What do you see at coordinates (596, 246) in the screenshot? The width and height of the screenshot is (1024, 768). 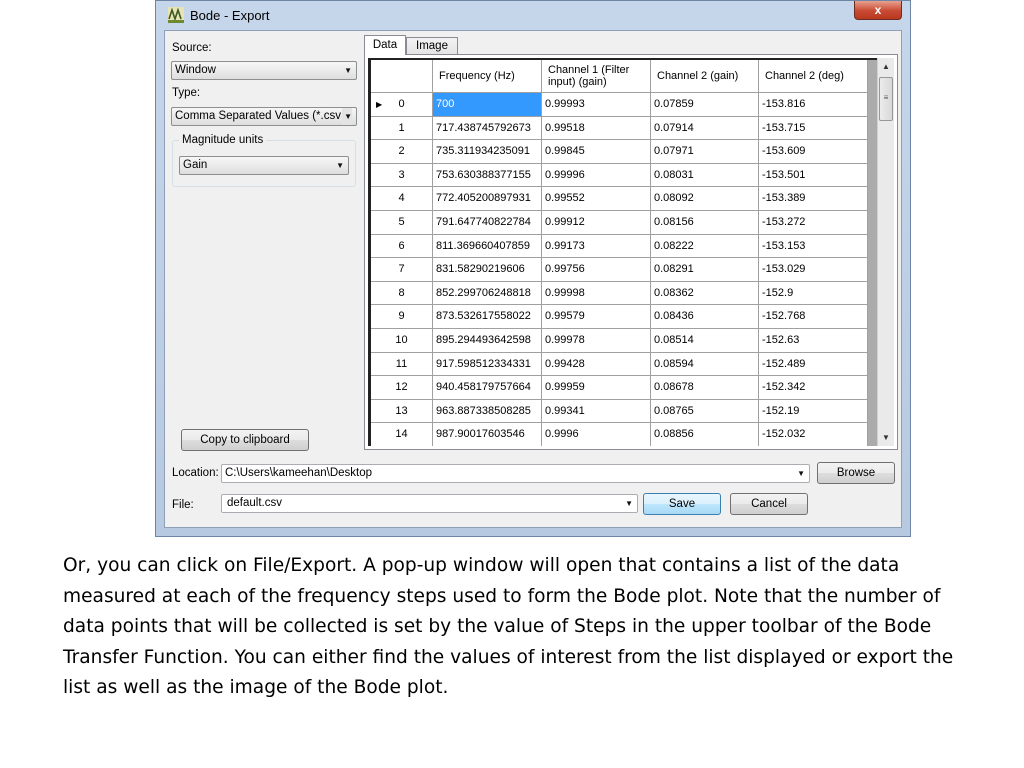 I see `grid-cell: 0.99173` at bounding box center [596, 246].